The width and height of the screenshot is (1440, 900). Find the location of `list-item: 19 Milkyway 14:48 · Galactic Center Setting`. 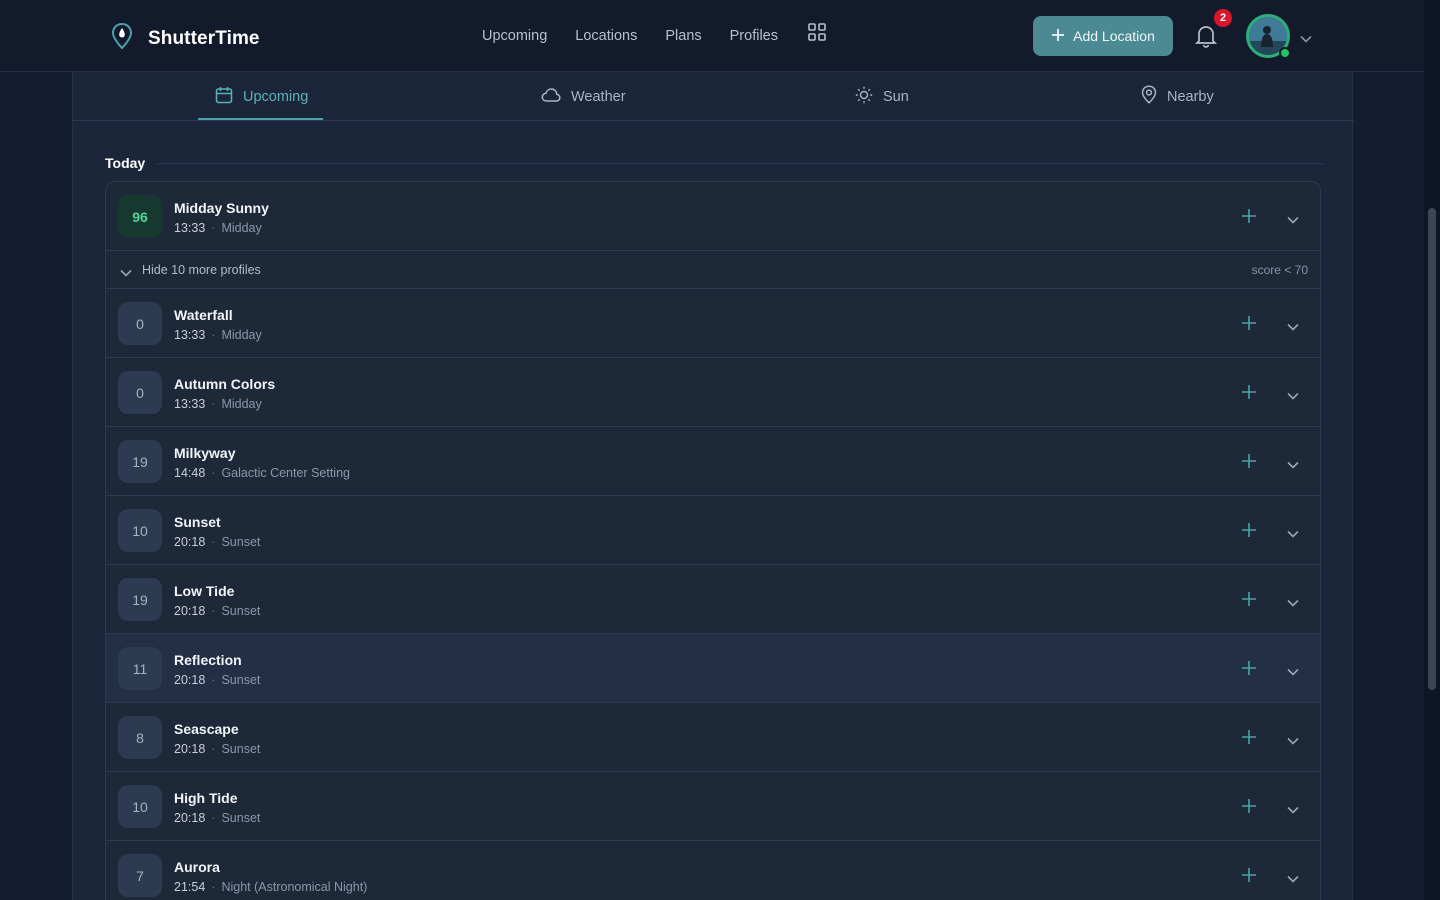

list-item: 19 Milkyway 14:48 · Galactic Center Setting is located at coordinates (713, 461).